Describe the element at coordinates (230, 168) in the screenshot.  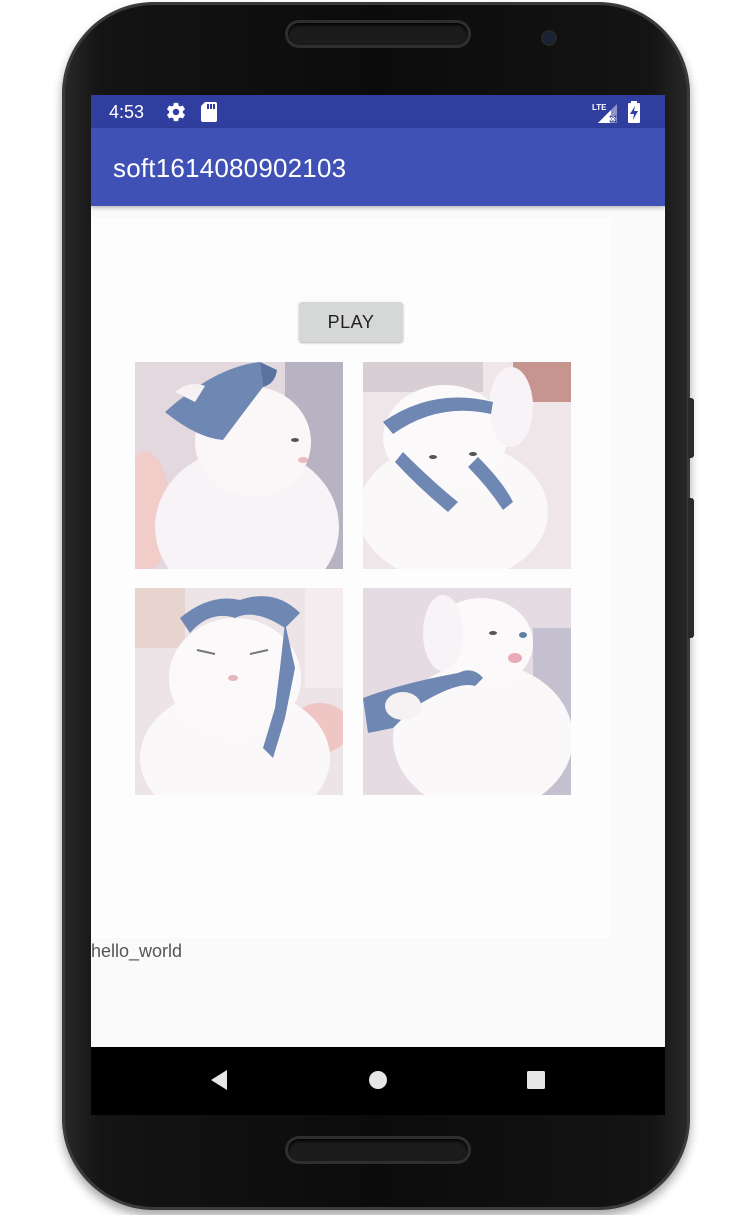
I see `app-title: soft1614080902103` at that location.